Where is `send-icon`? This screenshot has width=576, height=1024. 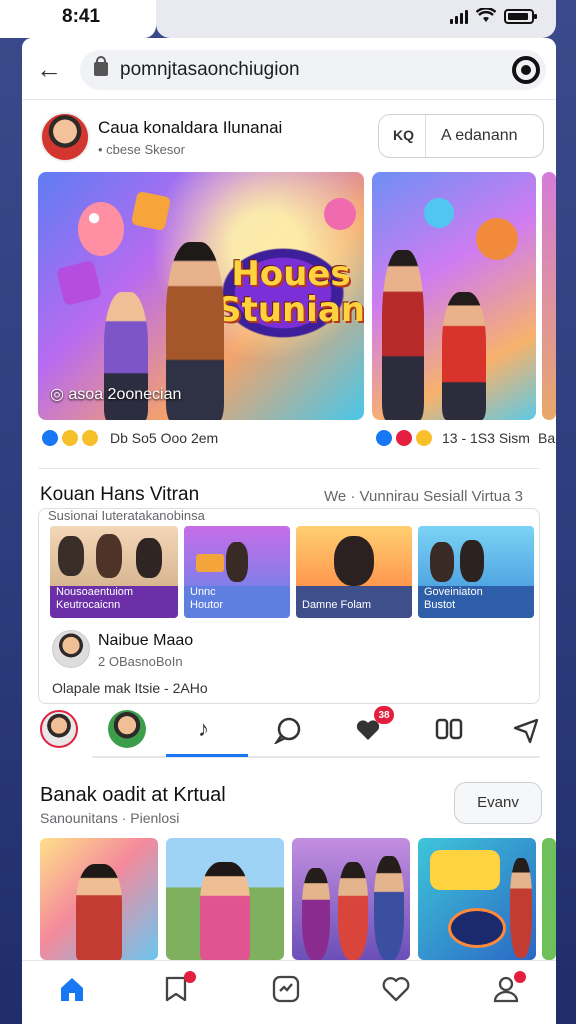
send-icon is located at coordinates (526, 730).